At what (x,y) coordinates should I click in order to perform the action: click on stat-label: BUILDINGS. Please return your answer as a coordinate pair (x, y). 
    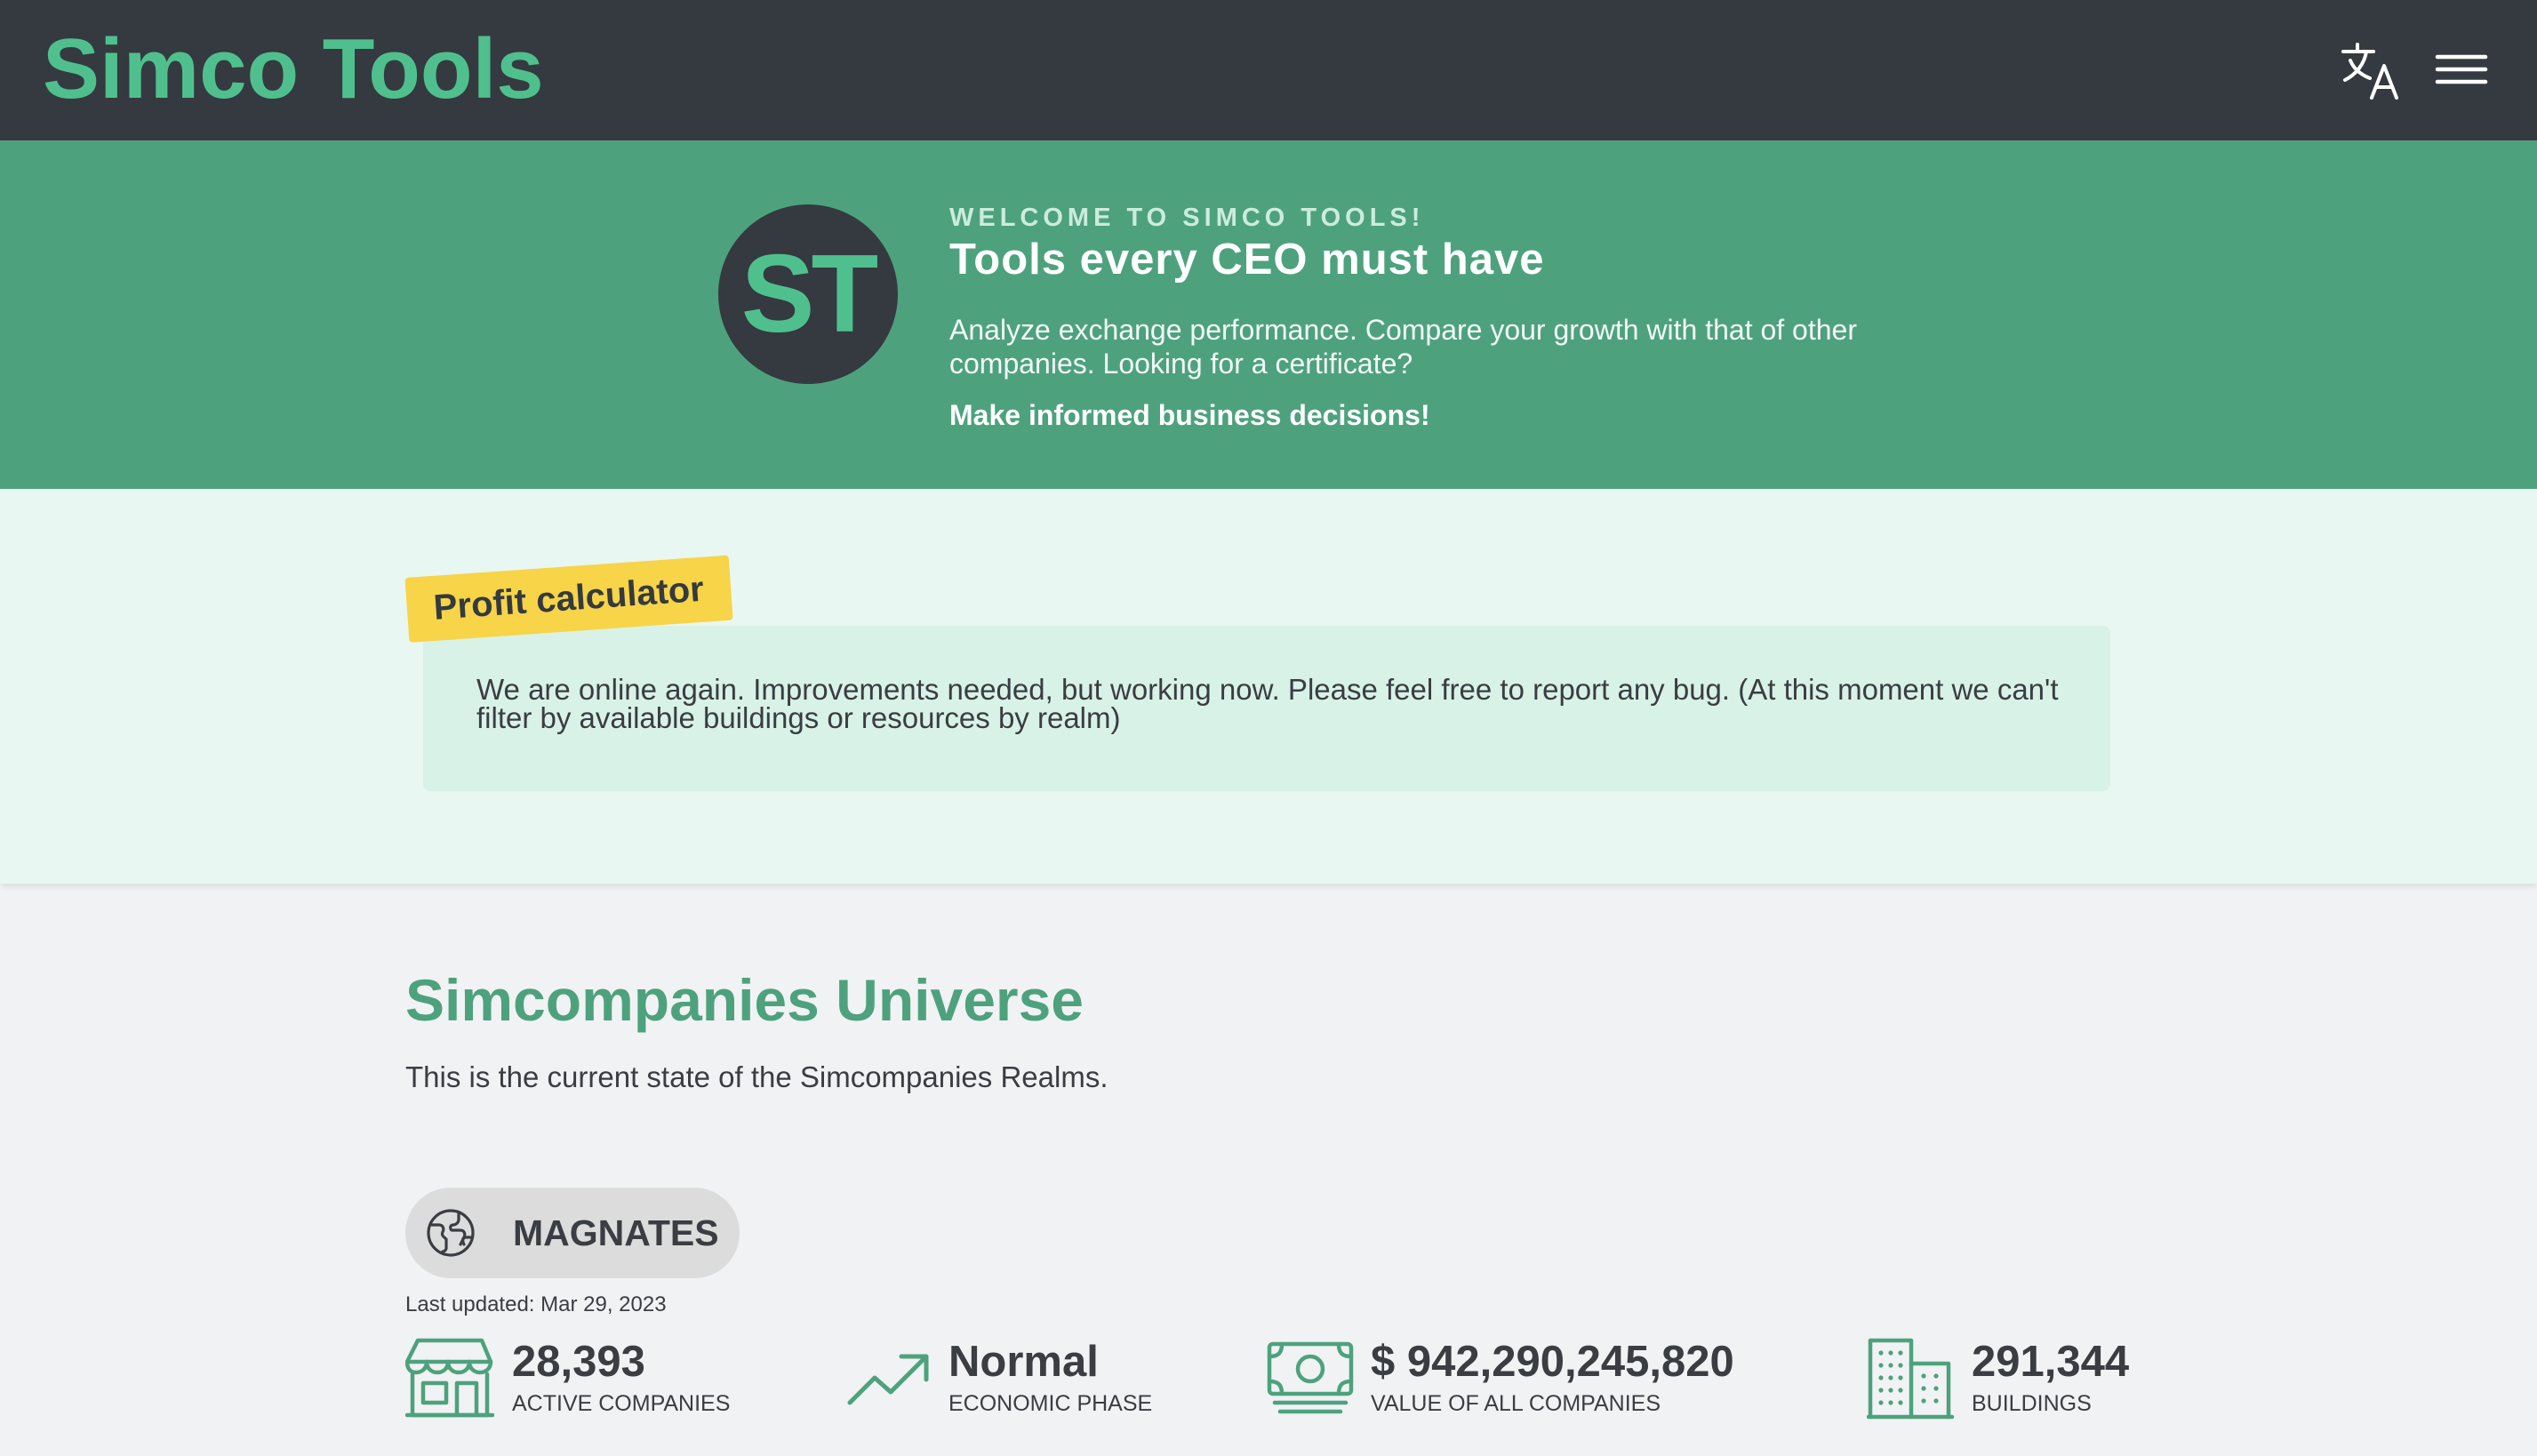
    Looking at the image, I should click on (2032, 1403).